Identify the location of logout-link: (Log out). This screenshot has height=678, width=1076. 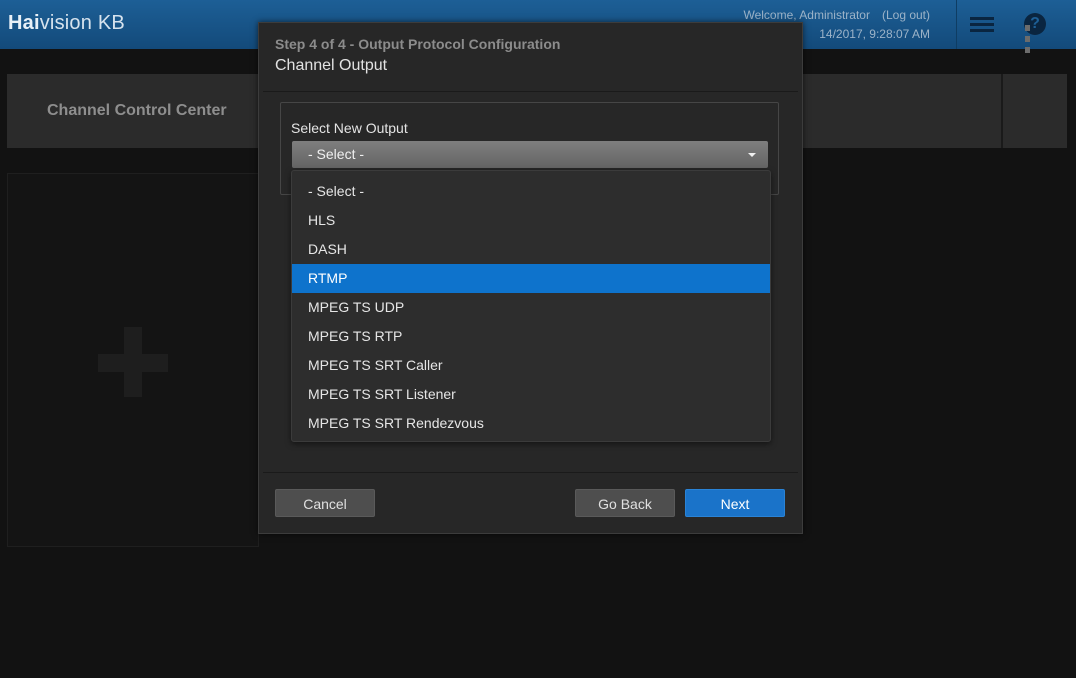
(906, 15).